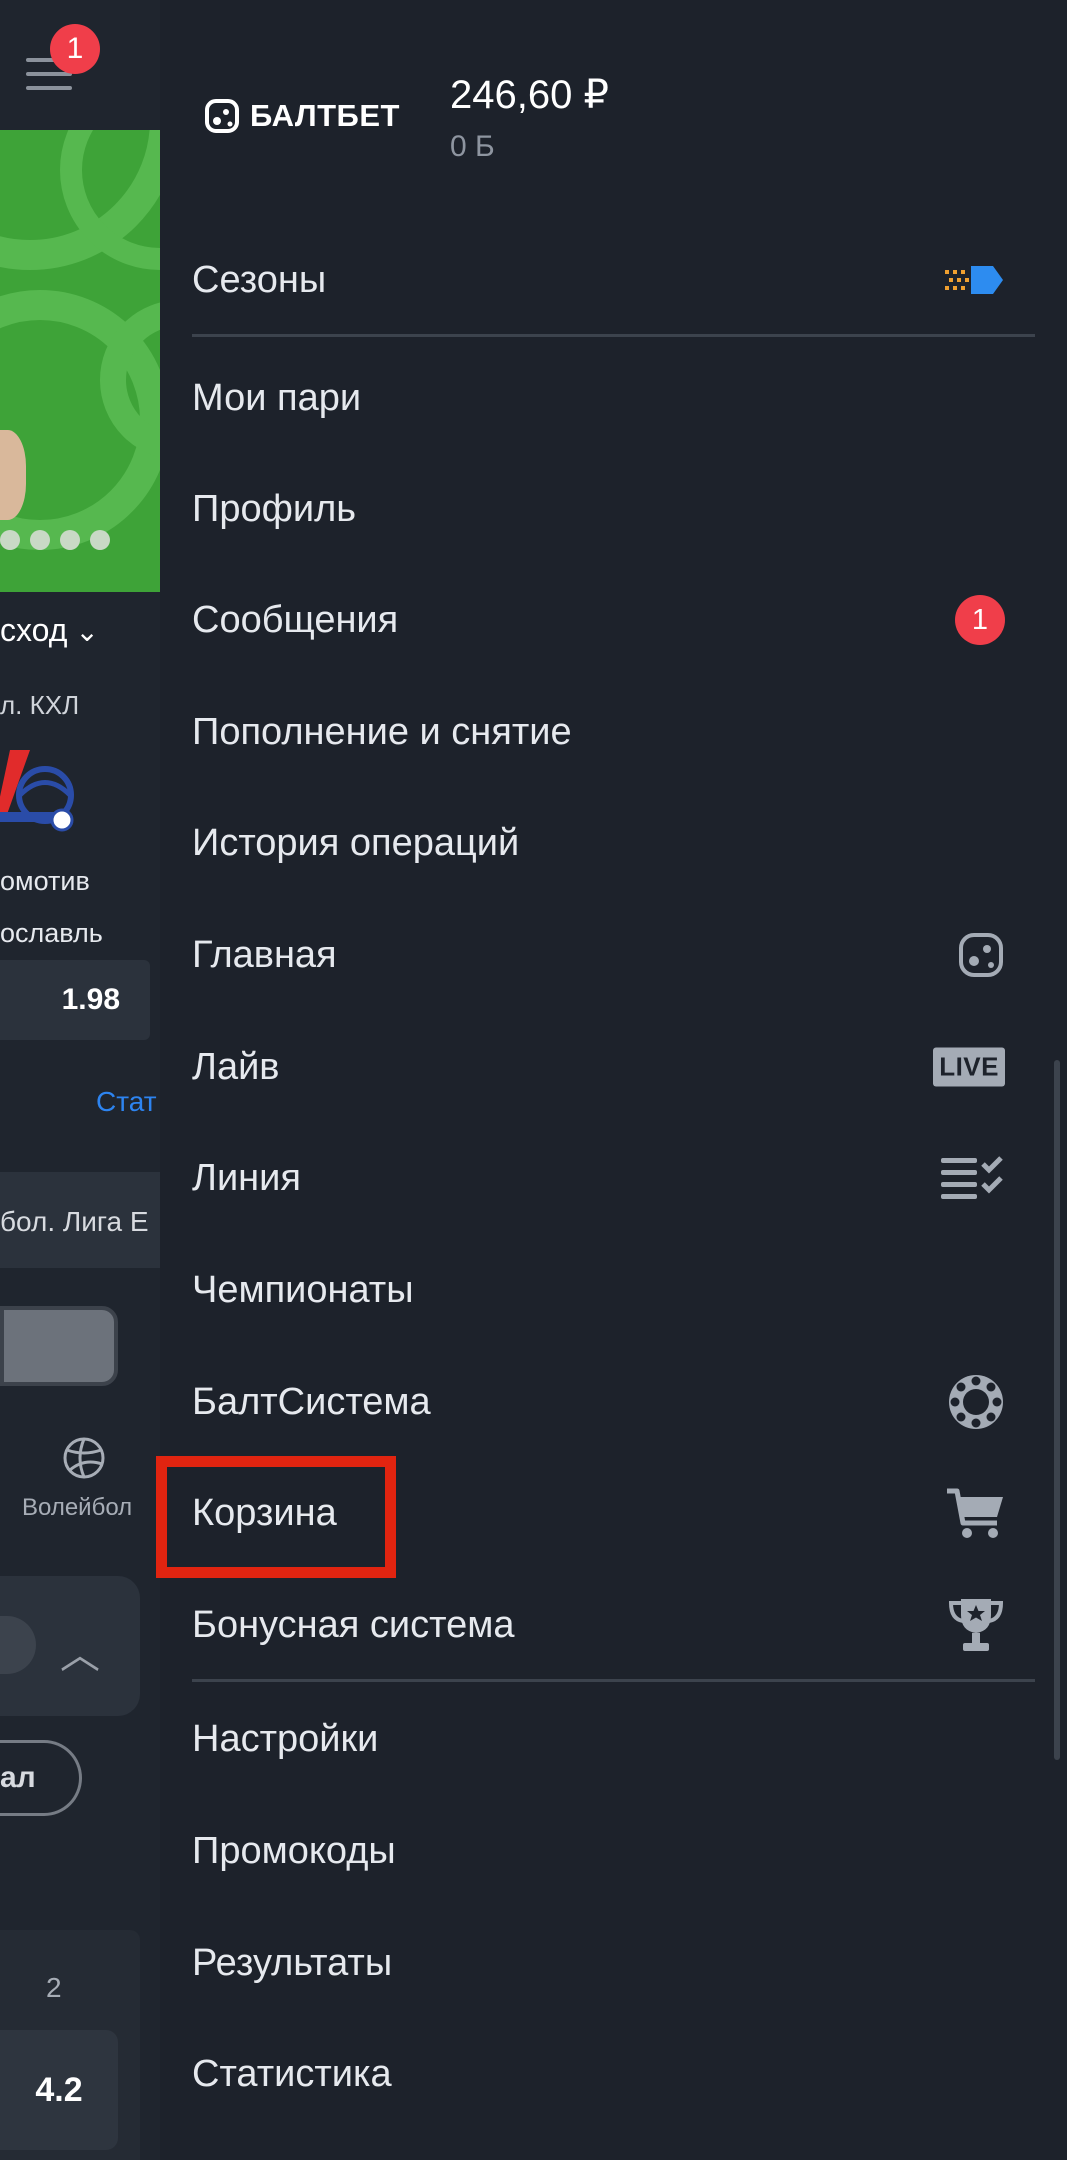 Image resolution: width=1067 pixels, height=2160 pixels. I want to click on seasons-arrow-icon, so click(974, 280).